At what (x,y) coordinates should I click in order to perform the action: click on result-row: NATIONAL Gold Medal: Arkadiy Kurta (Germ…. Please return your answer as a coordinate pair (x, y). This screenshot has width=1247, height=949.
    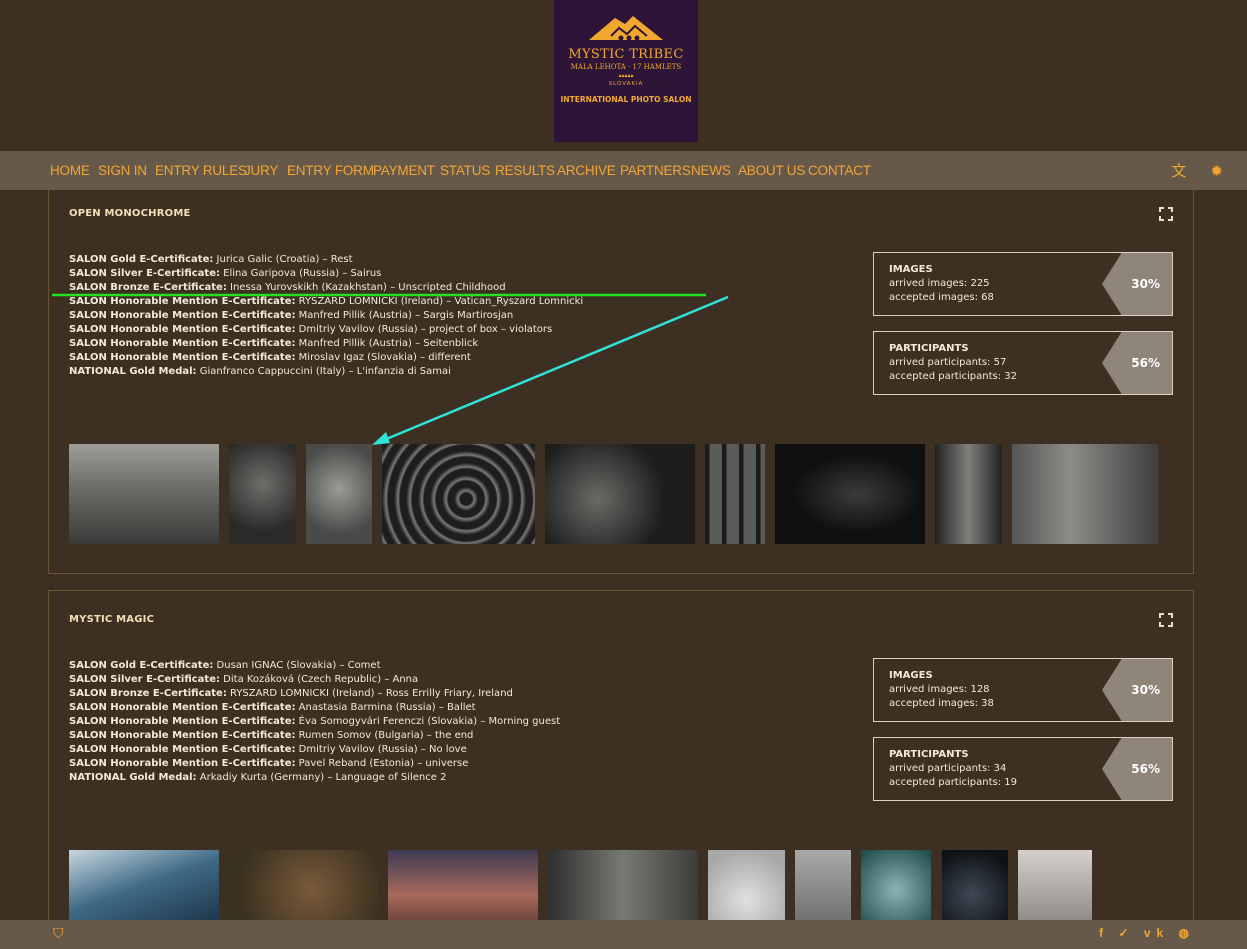
    Looking at the image, I should click on (258, 777).